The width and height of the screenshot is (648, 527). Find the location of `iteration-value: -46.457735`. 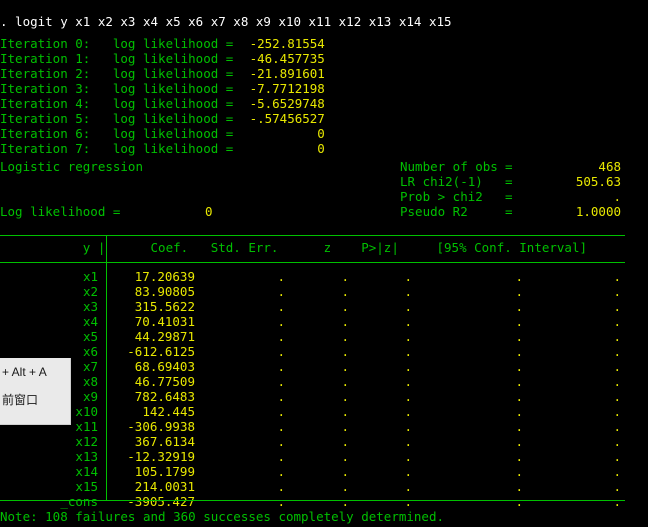

iteration-value: -46.457735 is located at coordinates (287, 58).